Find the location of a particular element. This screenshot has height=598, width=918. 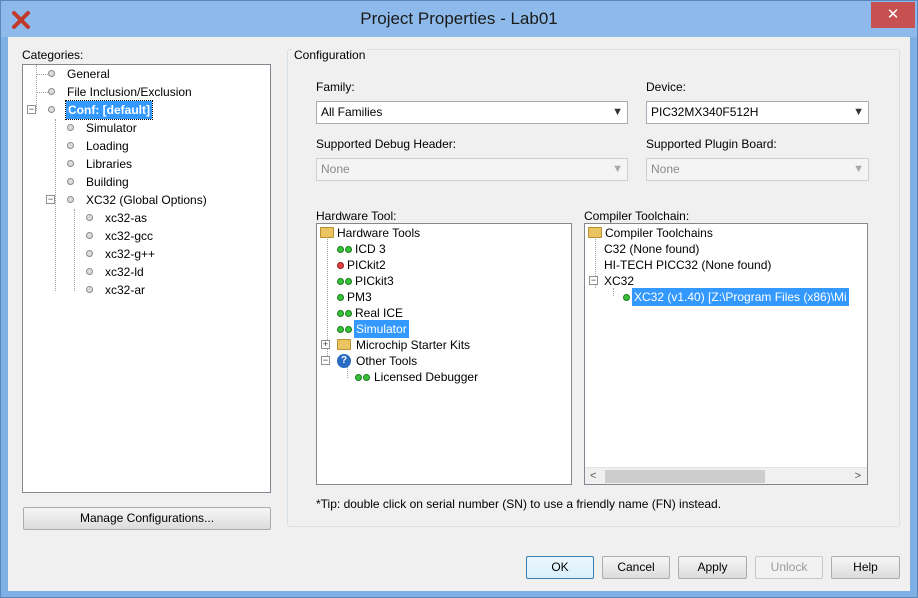

device-select: PIC32MX340F512H ▼ is located at coordinates (757, 112).